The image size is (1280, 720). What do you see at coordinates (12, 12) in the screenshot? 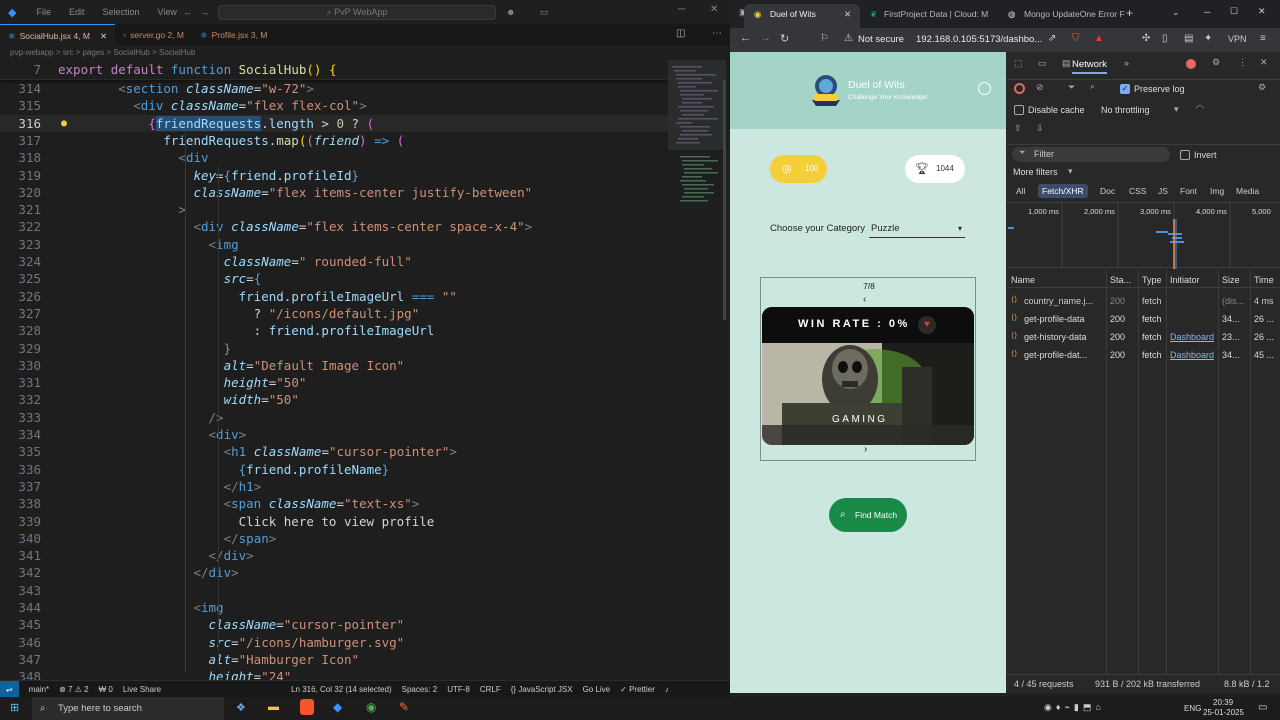
I see `vscode-logo-icon: ◆` at bounding box center [12, 12].